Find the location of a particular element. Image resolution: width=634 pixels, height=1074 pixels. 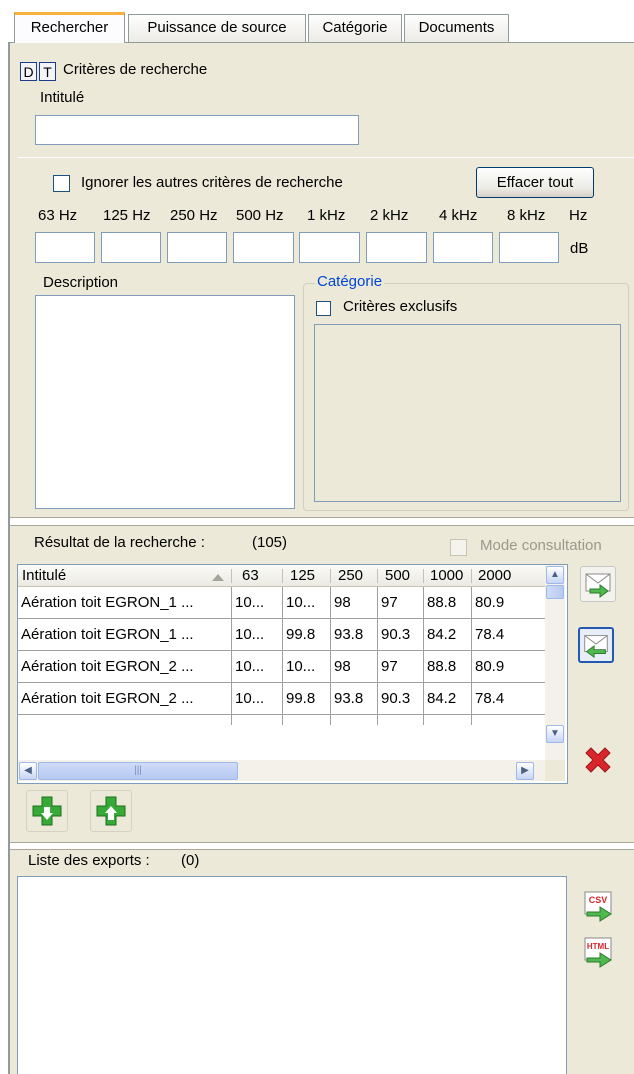

remove-from-export-button is located at coordinates (596, 645).